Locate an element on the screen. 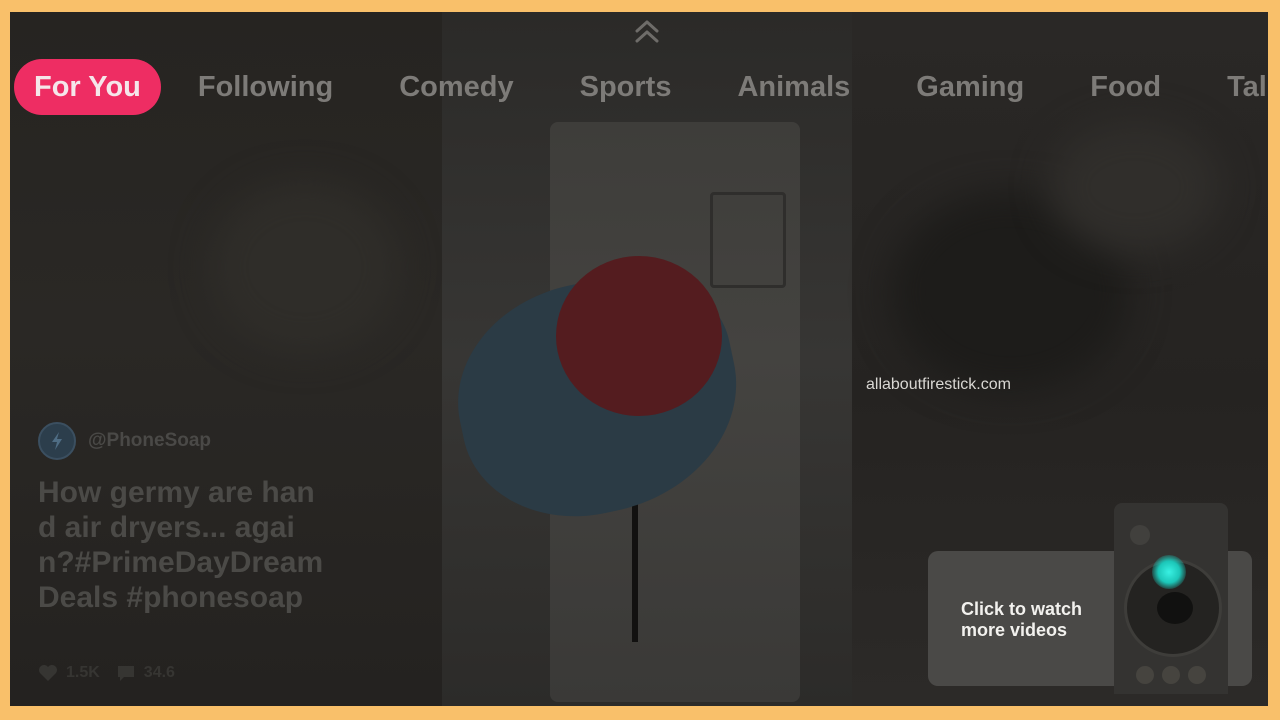 The height and width of the screenshot is (720, 1280). video-scene-vent is located at coordinates (748, 240).